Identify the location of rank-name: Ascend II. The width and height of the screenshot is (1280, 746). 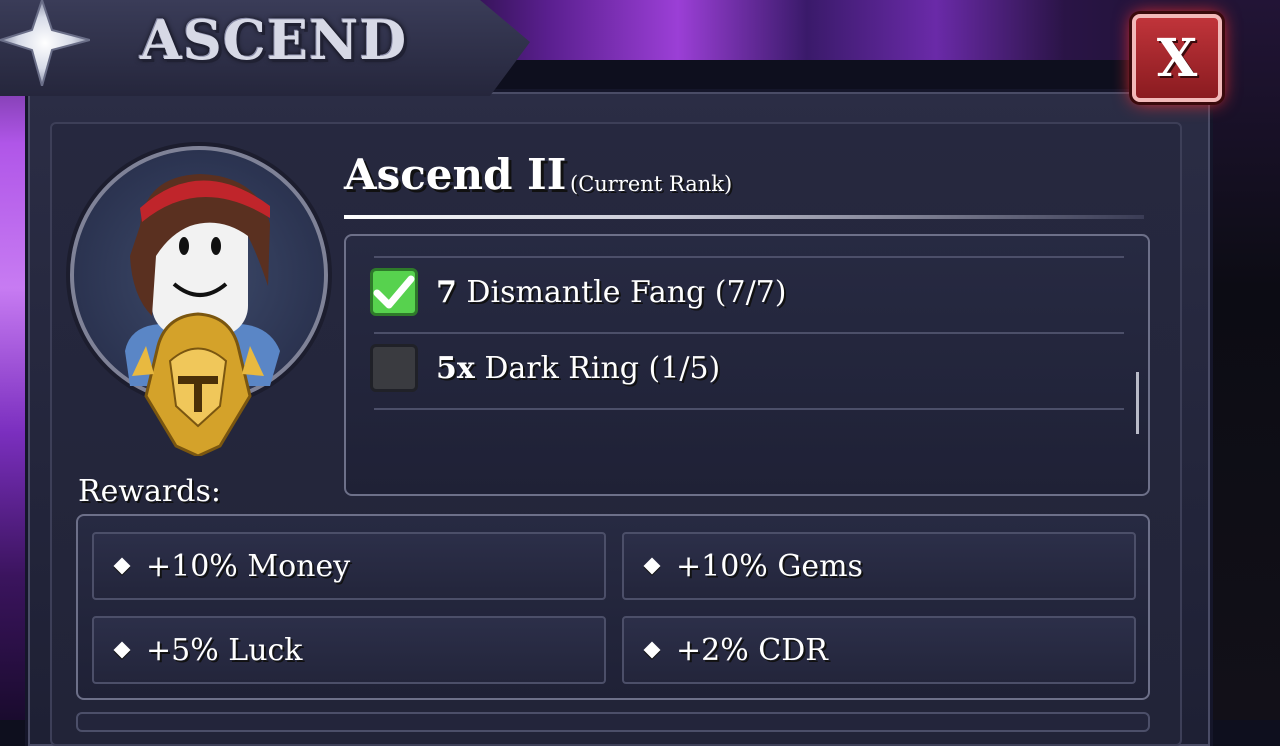
(455, 174).